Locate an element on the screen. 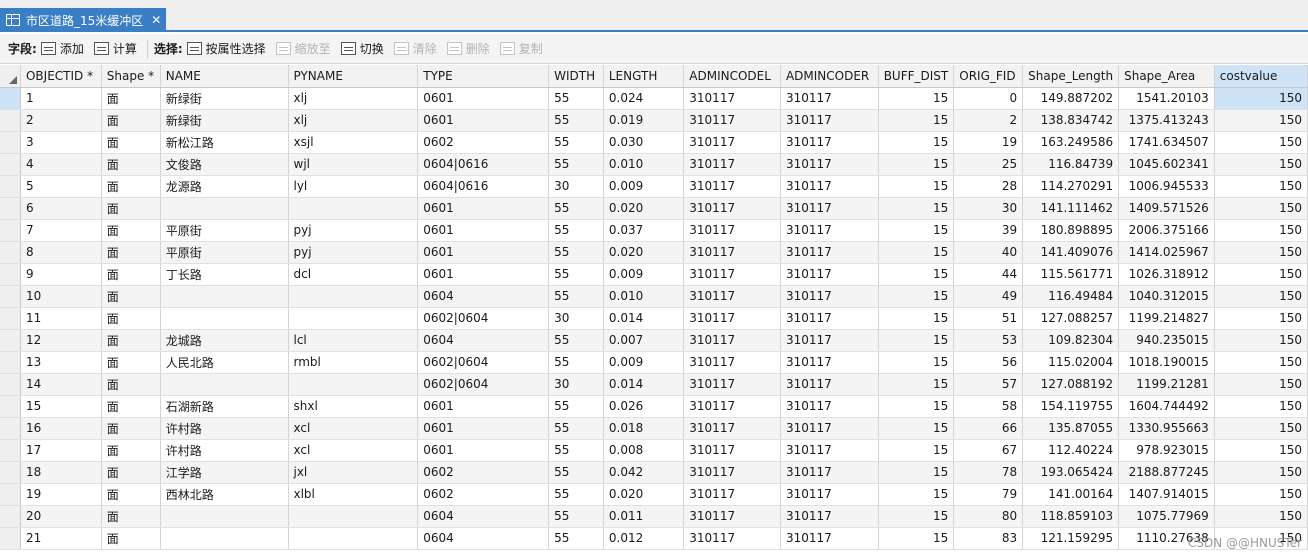  table-cell: 0604|0616 is located at coordinates (483, 186).